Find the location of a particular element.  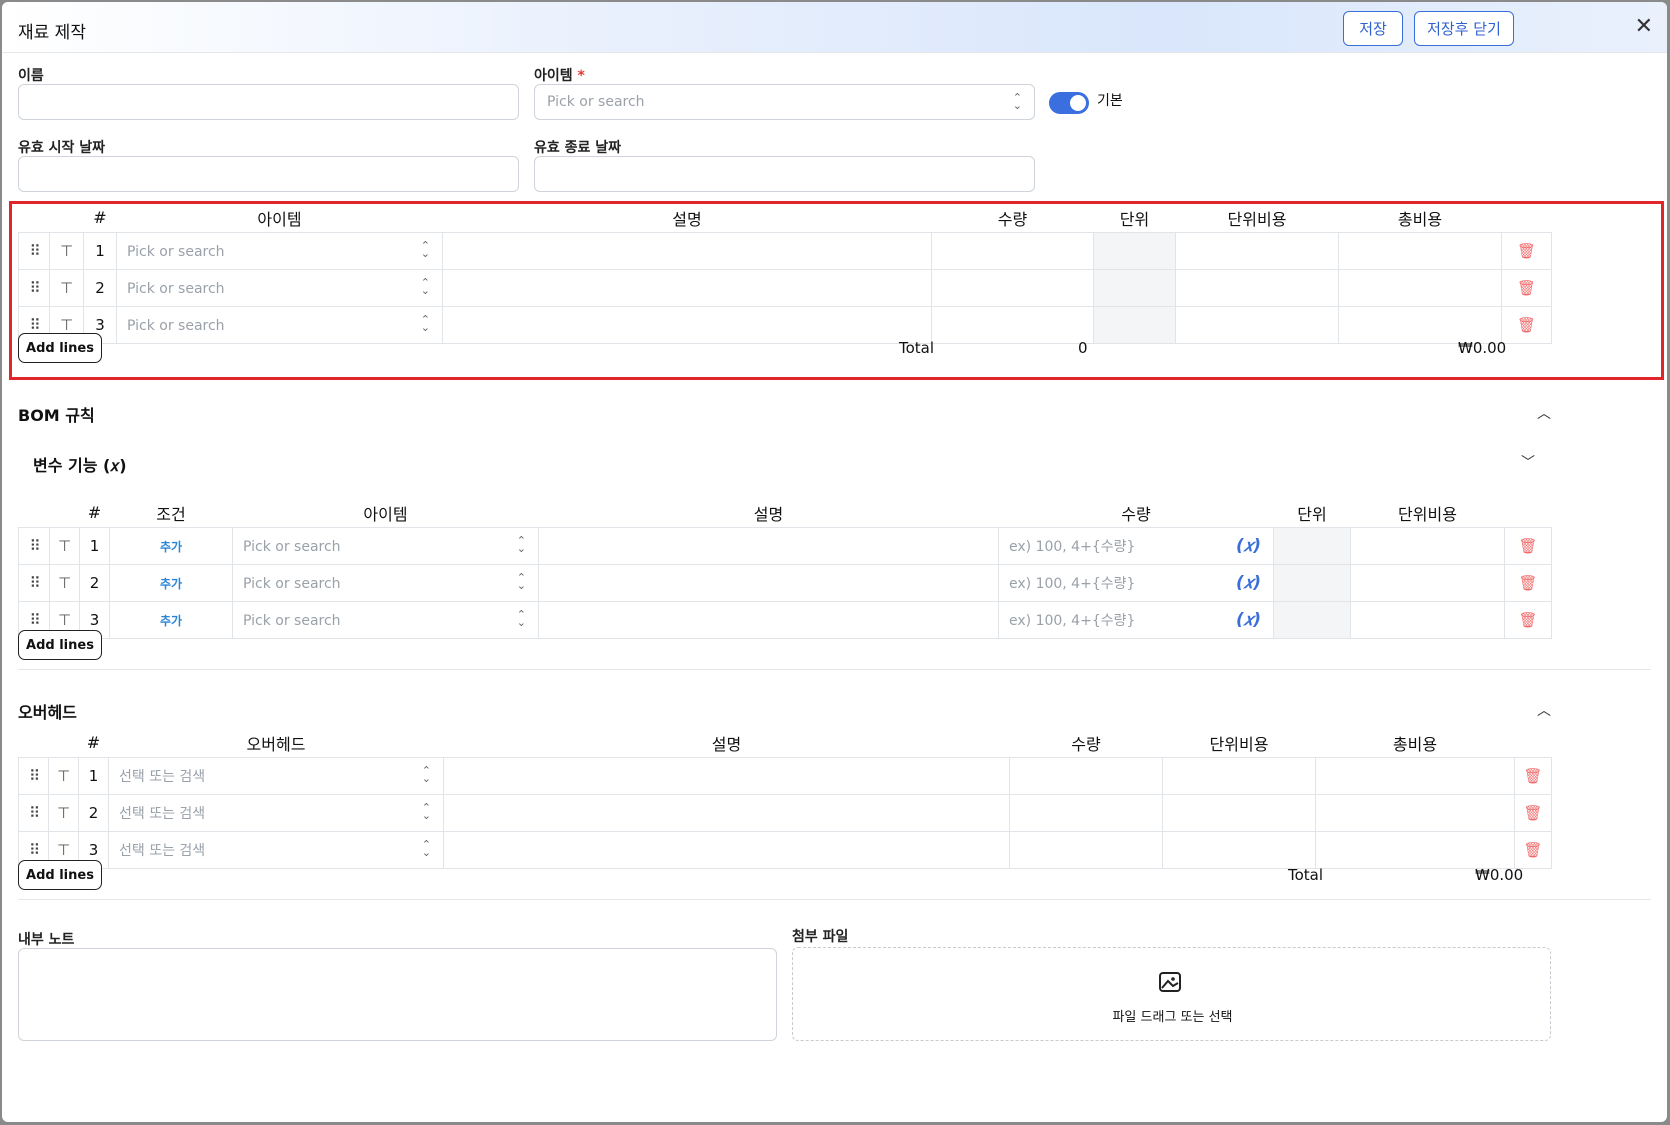

start-date-input is located at coordinates (268, 174).